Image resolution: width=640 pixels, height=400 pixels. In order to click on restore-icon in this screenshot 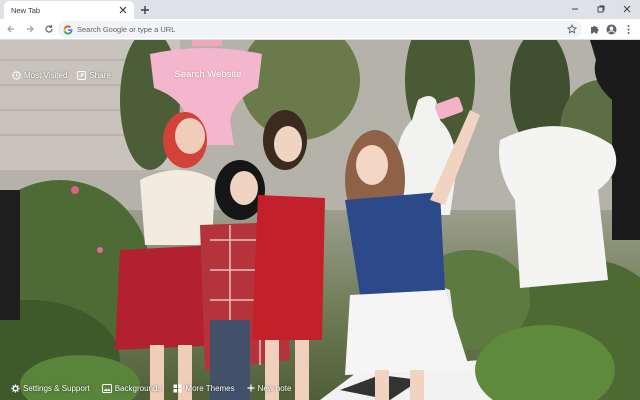, I will do `click(601, 8)`.